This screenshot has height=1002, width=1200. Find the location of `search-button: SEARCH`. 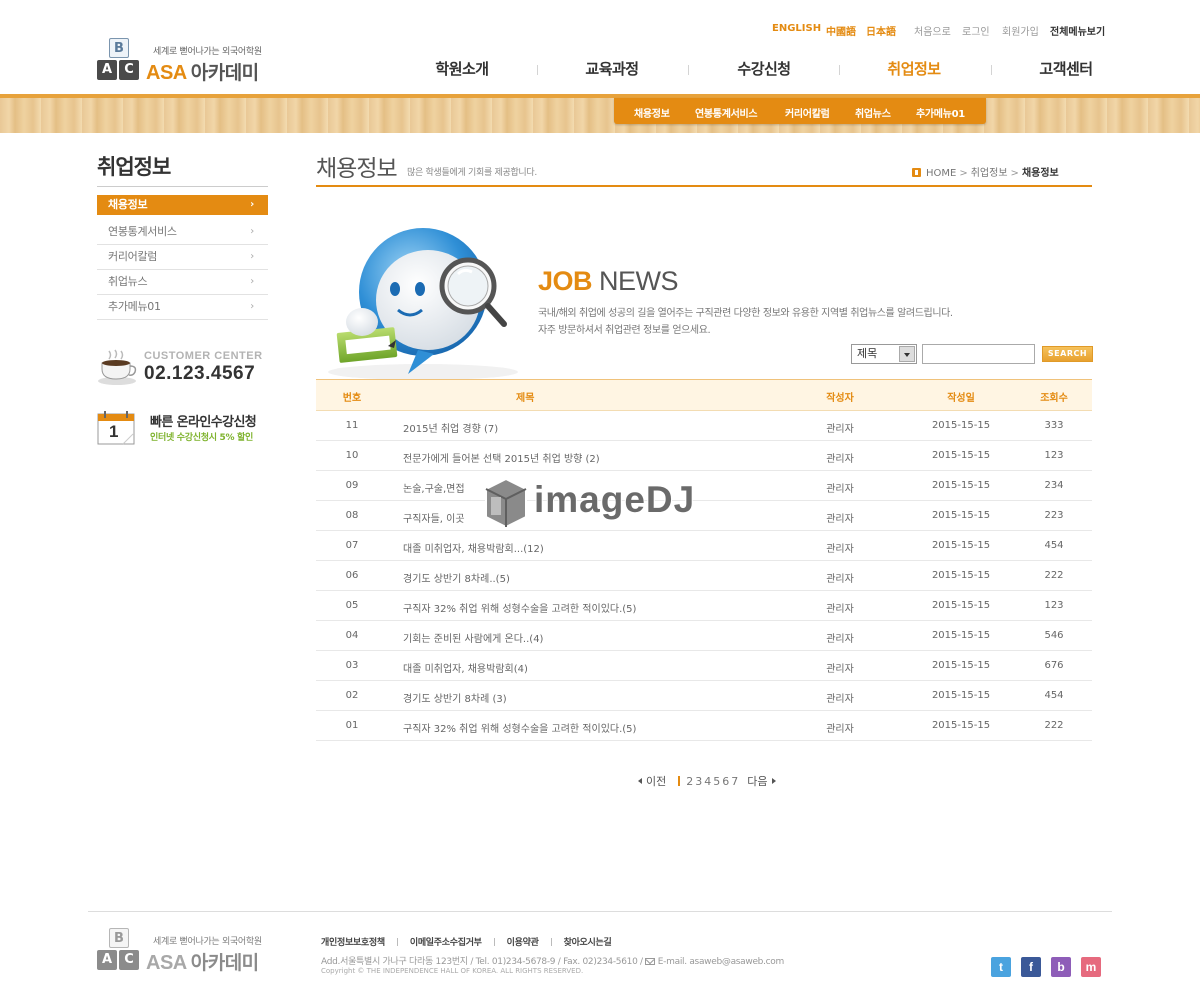

search-button: SEARCH is located at coordinates (1067, 354).